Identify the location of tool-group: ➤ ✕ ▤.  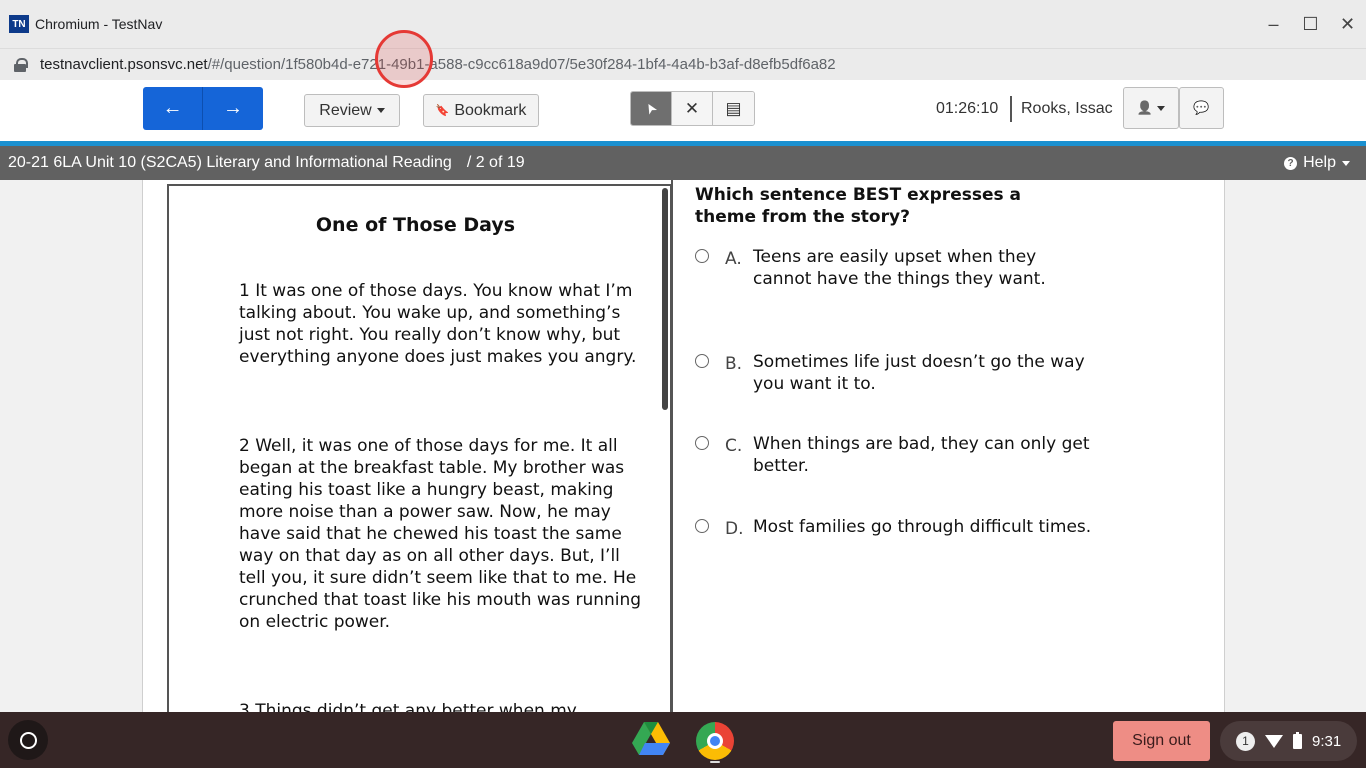
(692, 108).